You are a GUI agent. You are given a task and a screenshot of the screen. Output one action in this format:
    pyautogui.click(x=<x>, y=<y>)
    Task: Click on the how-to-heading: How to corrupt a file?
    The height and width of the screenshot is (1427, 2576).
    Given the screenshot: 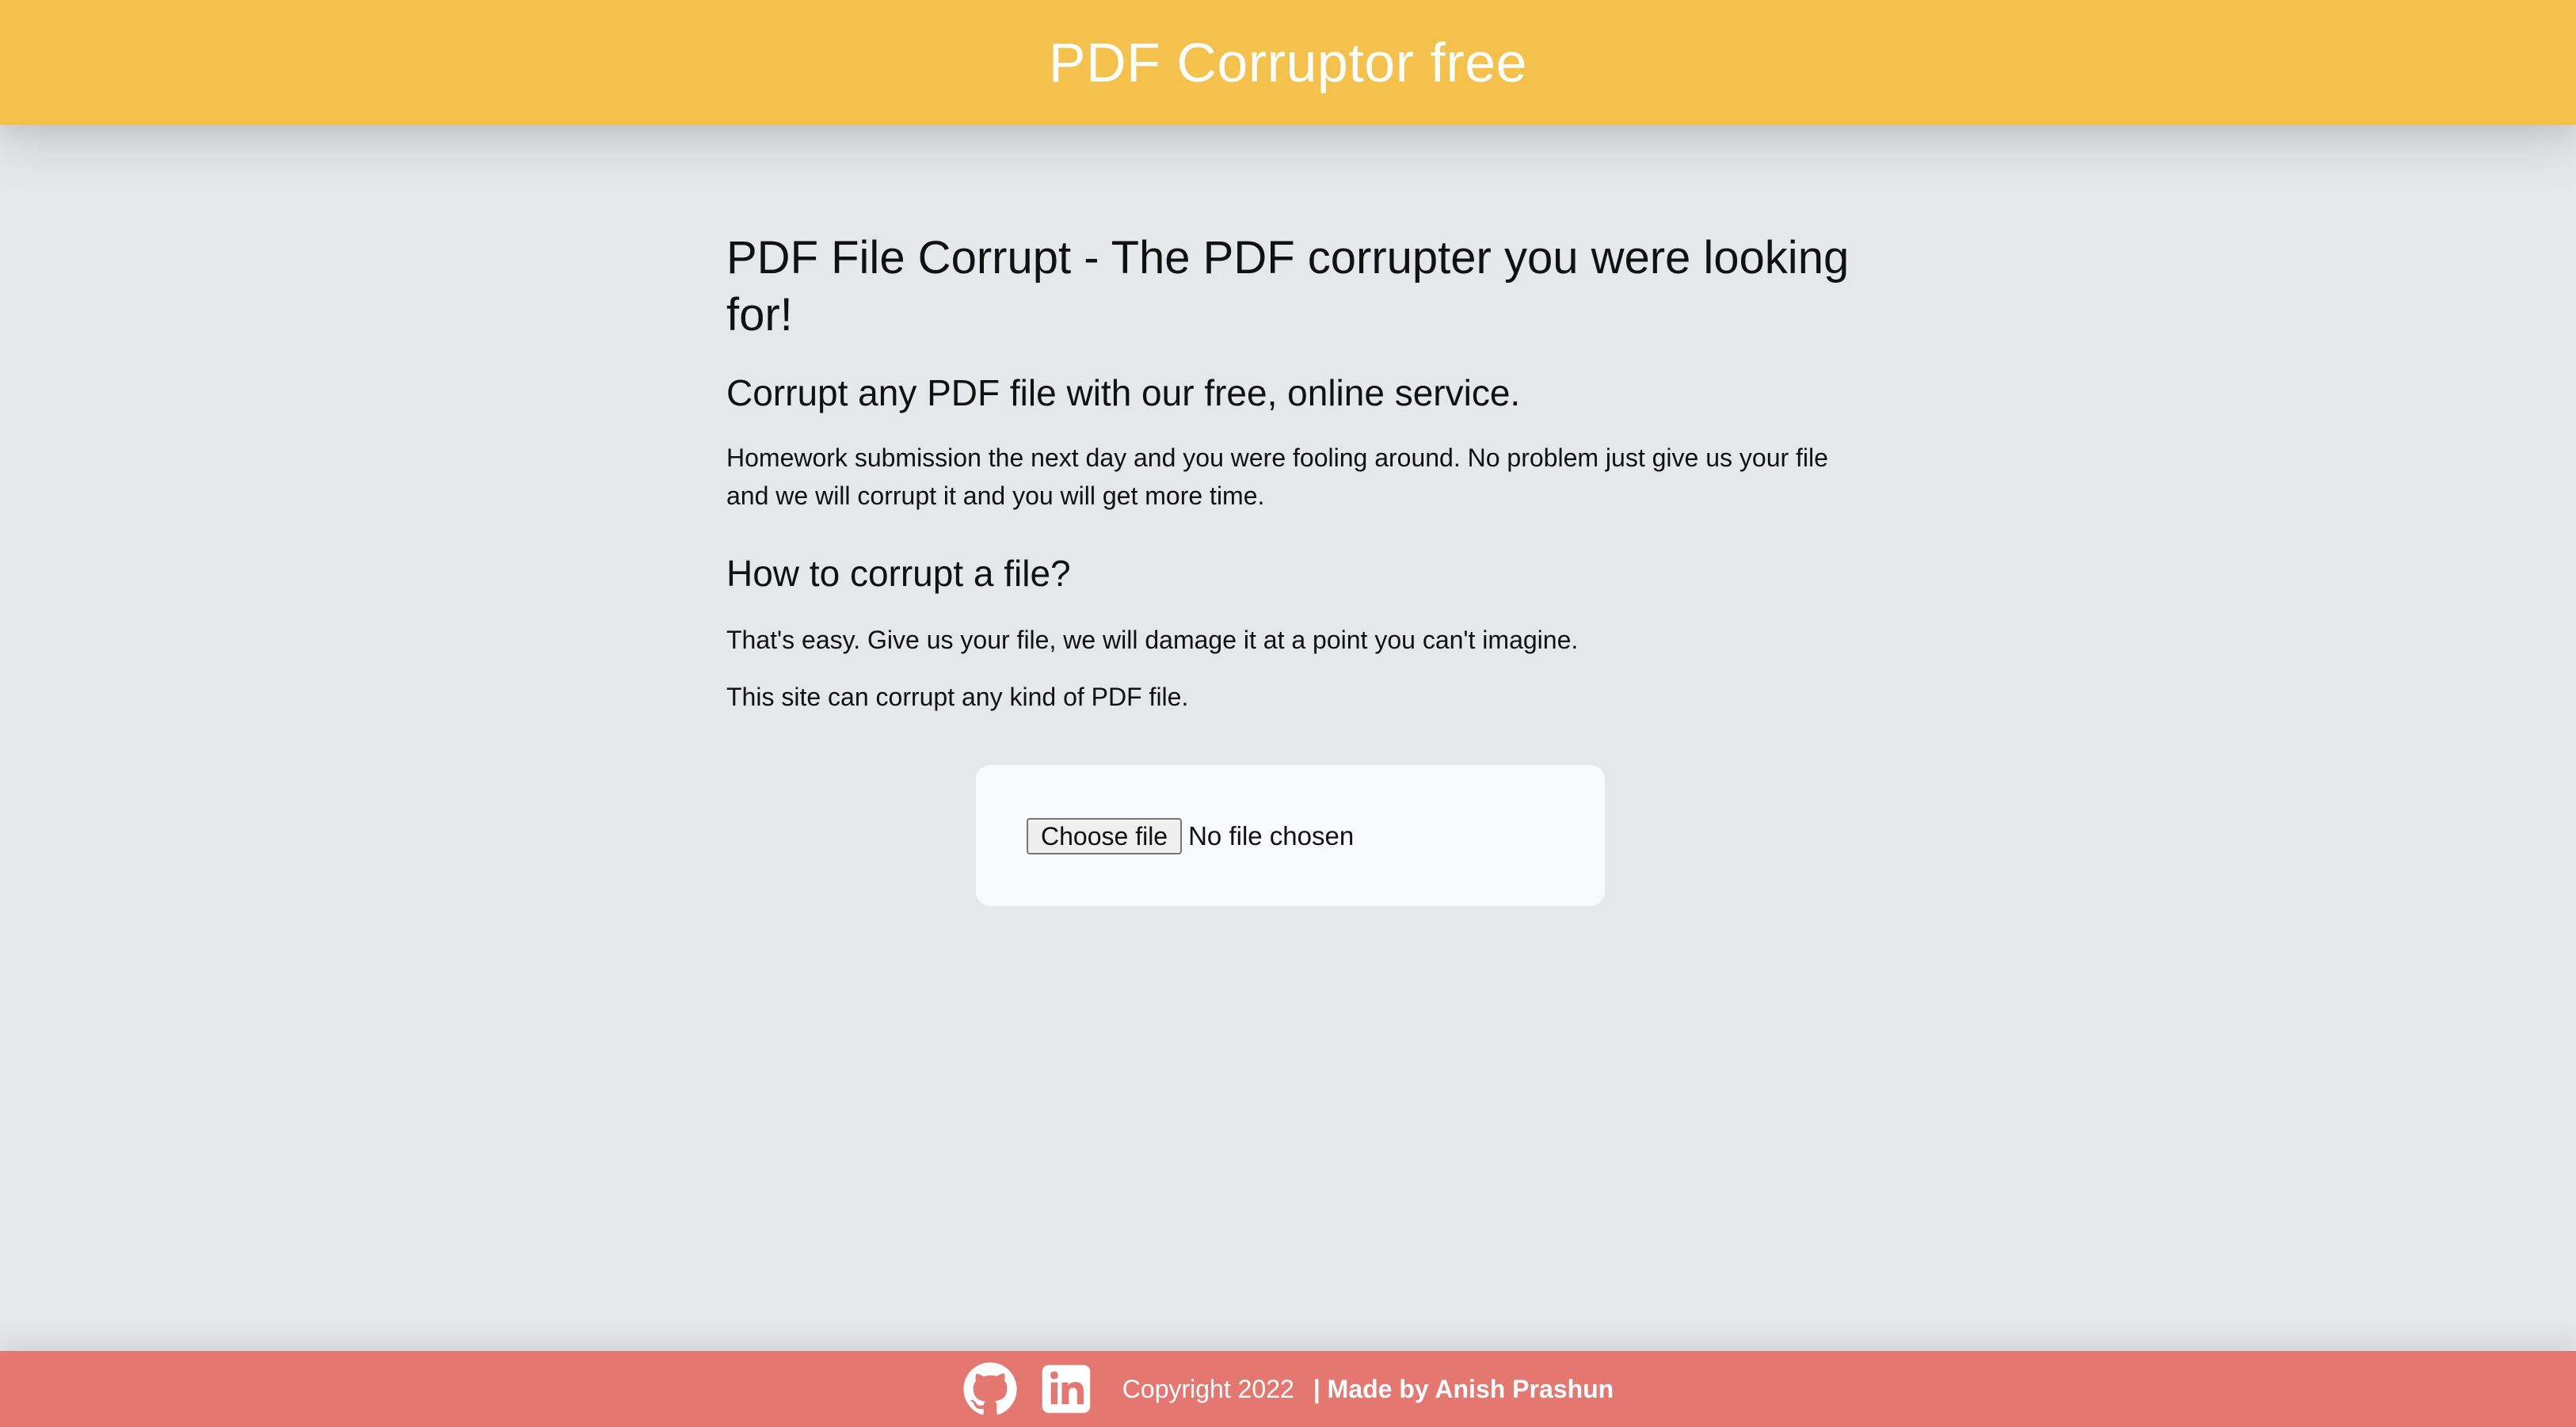 What is the action you would take?
    pyautogui.click(x=899, y=573)
    